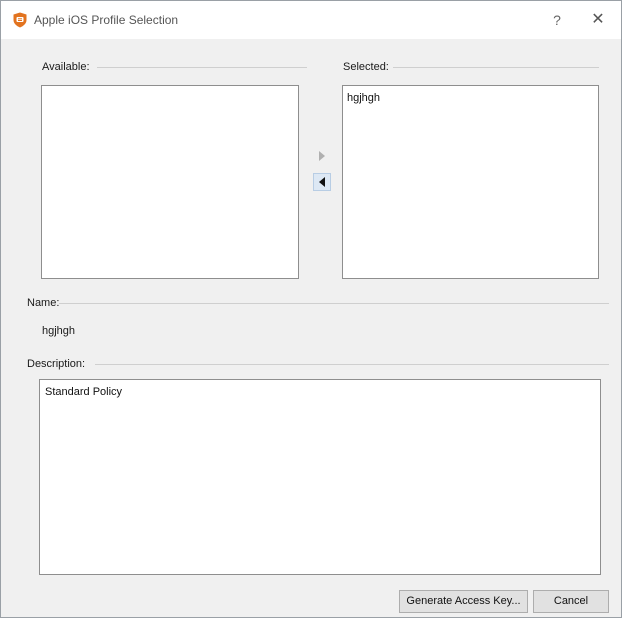 The width and height of the screenshot is (624, 620). What do you see at coordinates (59, 331) in the screenshot?
I see `name-value: hgjhgh` at bounding box center [59, 331].